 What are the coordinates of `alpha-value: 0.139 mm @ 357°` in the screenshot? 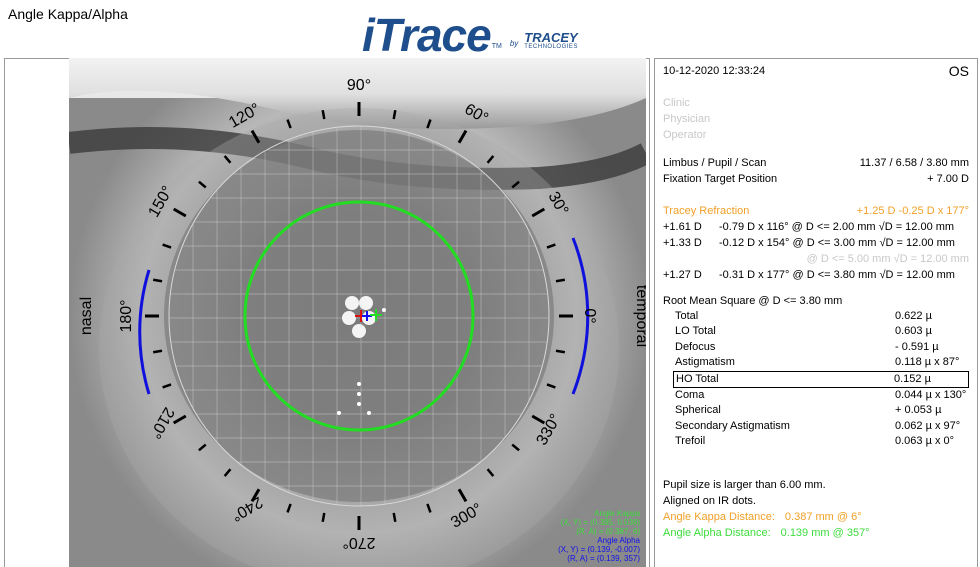 It's located at (825, 533).